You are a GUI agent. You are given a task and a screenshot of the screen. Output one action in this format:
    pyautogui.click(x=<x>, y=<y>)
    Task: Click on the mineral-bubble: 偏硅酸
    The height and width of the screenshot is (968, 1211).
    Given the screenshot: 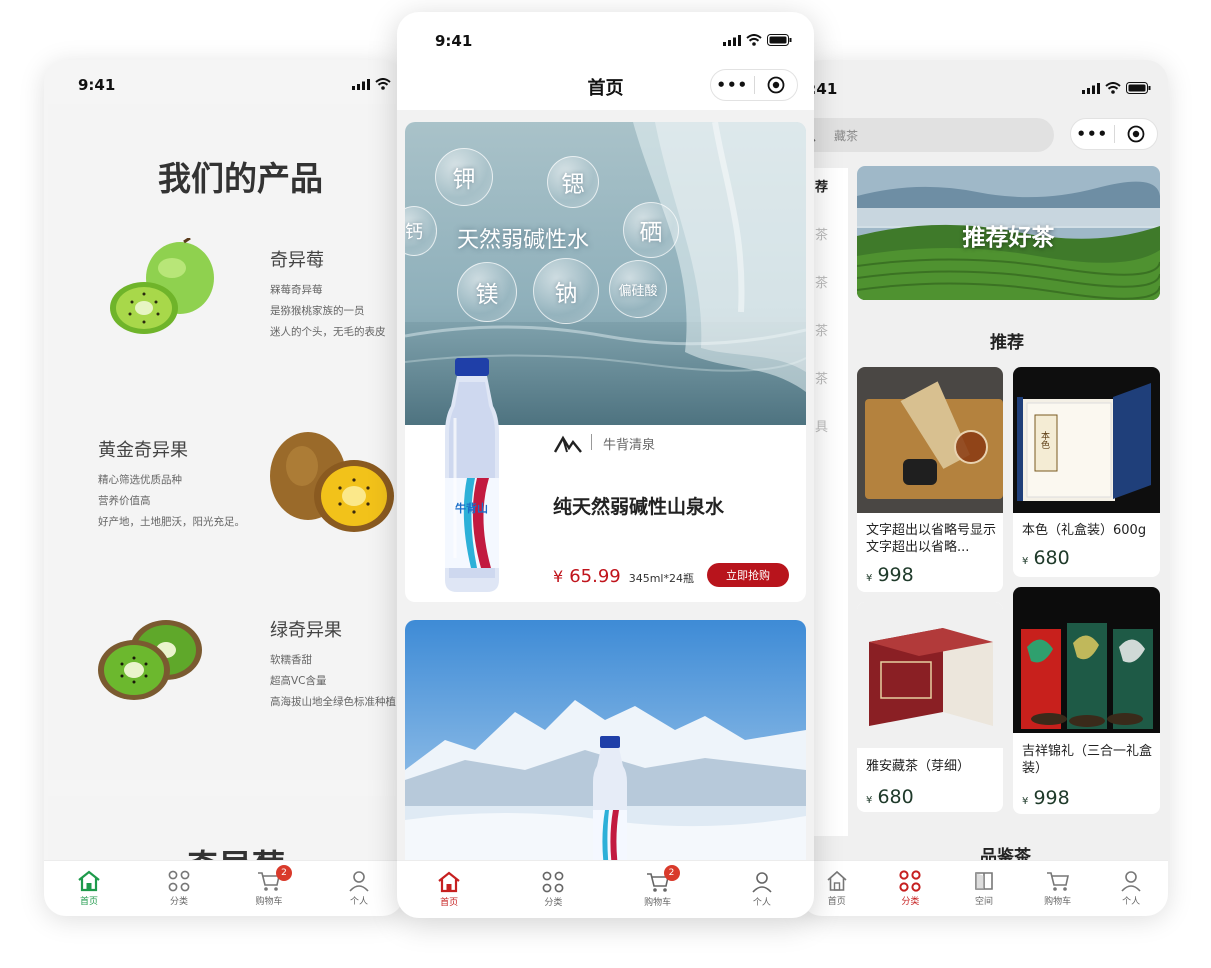 What is the action you would take?
    pyautogui.click(x=638, y=289)
    